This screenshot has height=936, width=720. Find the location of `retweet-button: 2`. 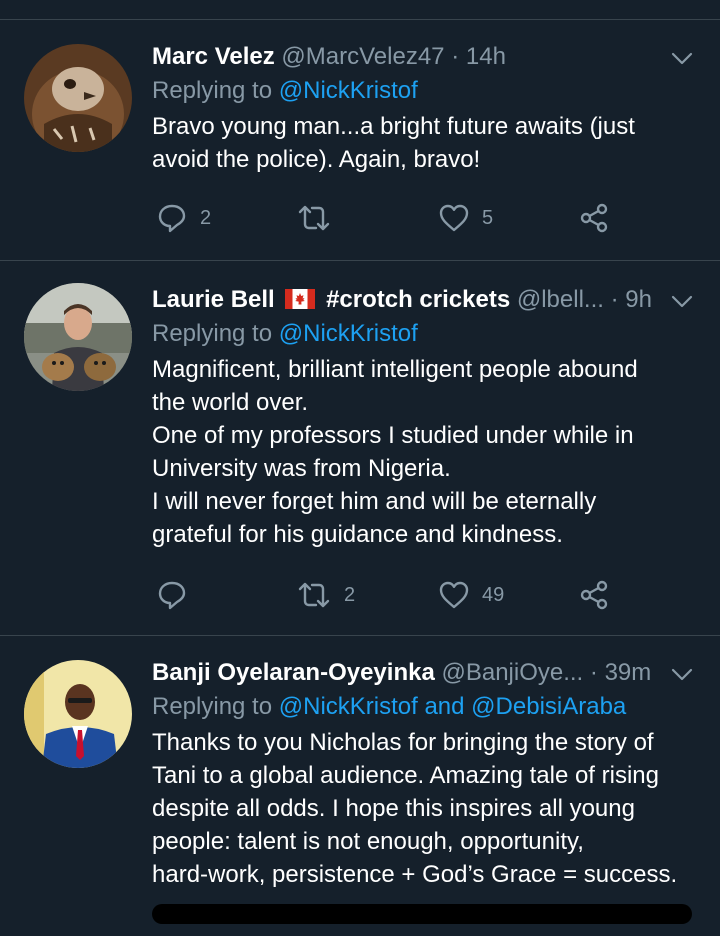

retweet-button: 2 is located at coordinates (325, 595).